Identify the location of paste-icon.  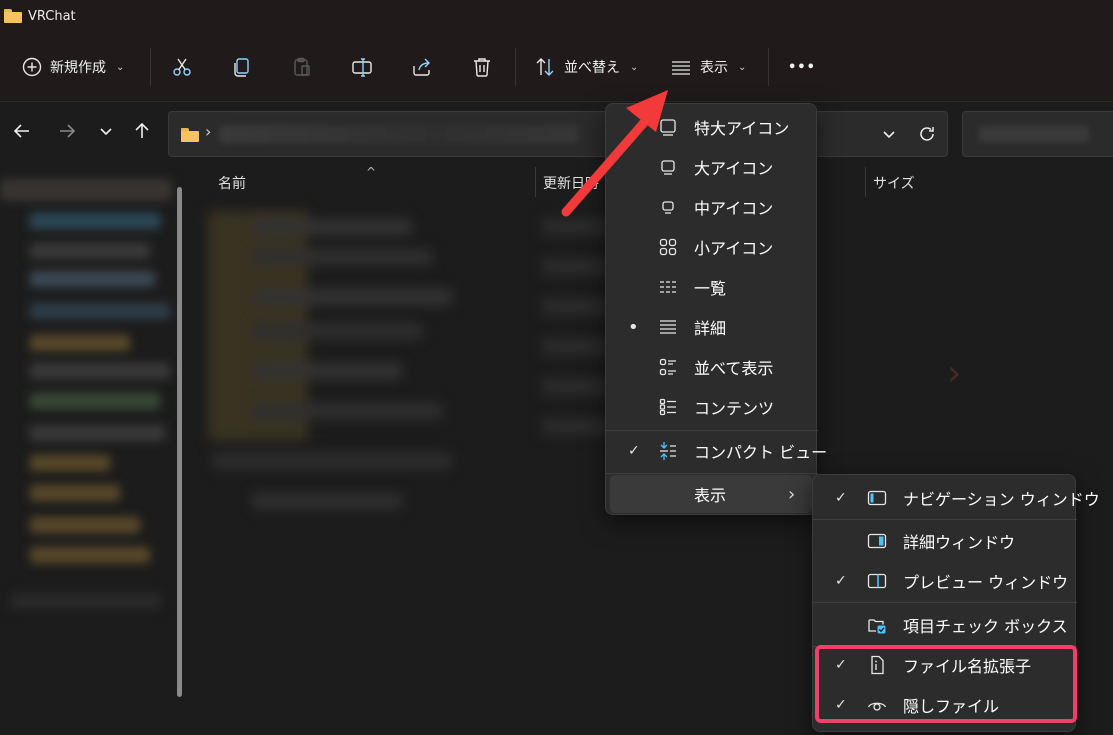
(302, 67).